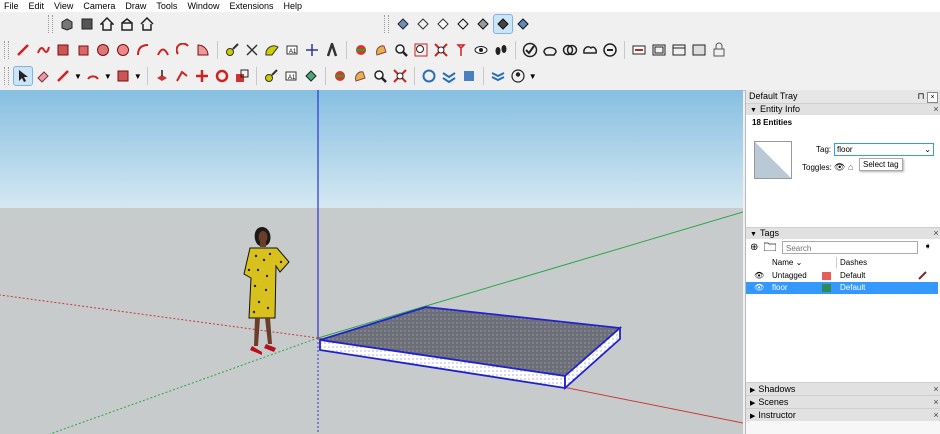  Describe the element at coordinates (483, 24) in the screenshot. I see `shaded-icon` at that location.